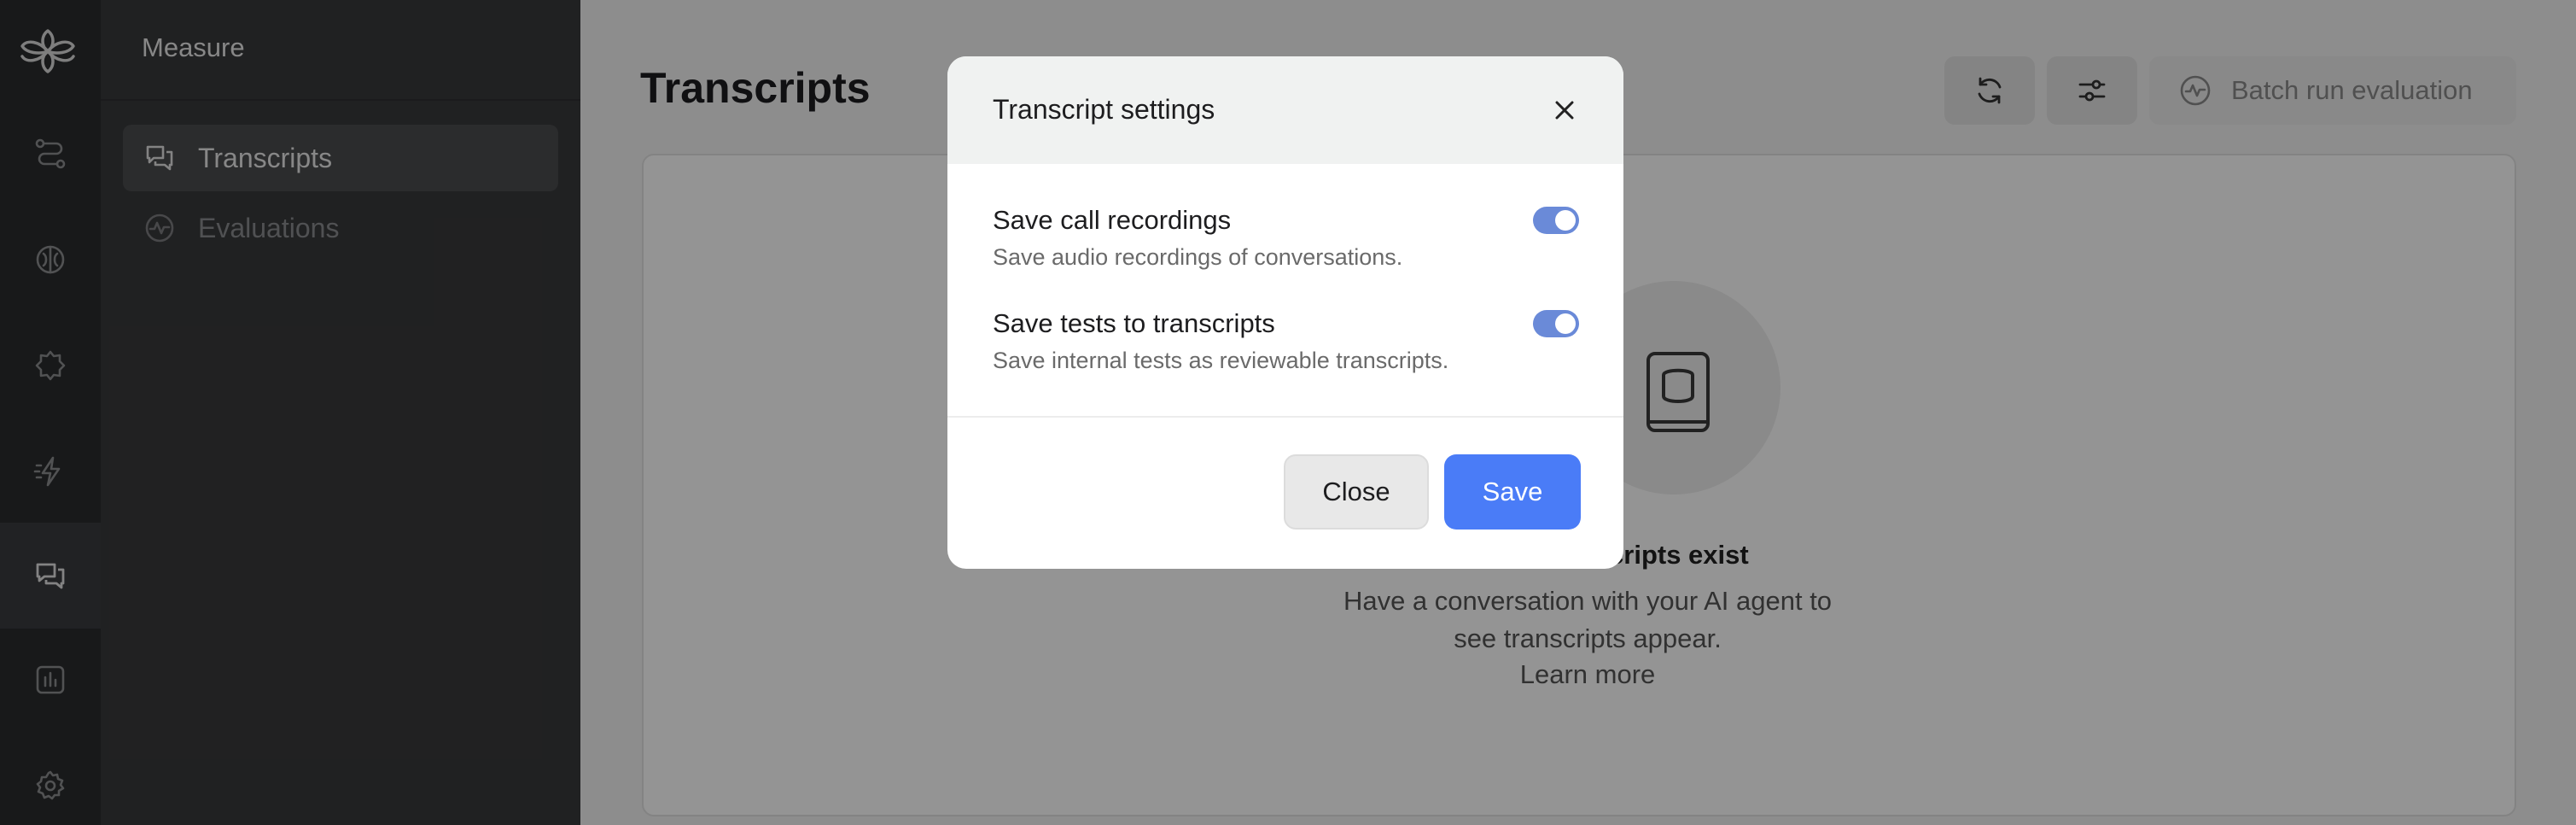 The image size is (2576, 825). I want to click on modal-divider, so click(1285, 417).